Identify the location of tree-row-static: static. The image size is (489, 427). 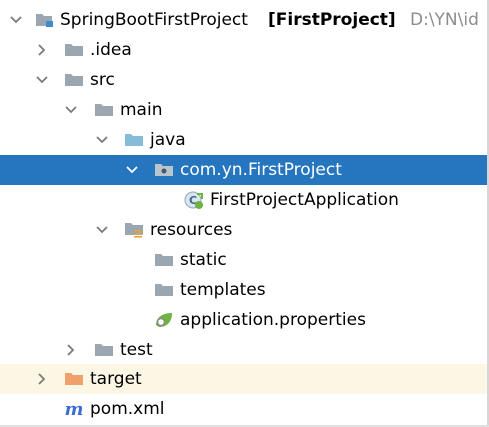
(244, 260).